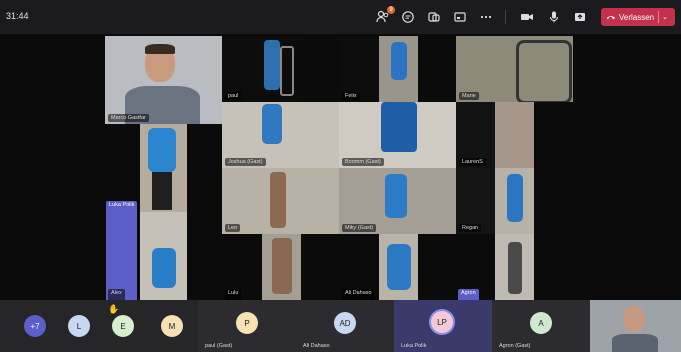  I want to click on avatar-l: L, so click(79, 326).